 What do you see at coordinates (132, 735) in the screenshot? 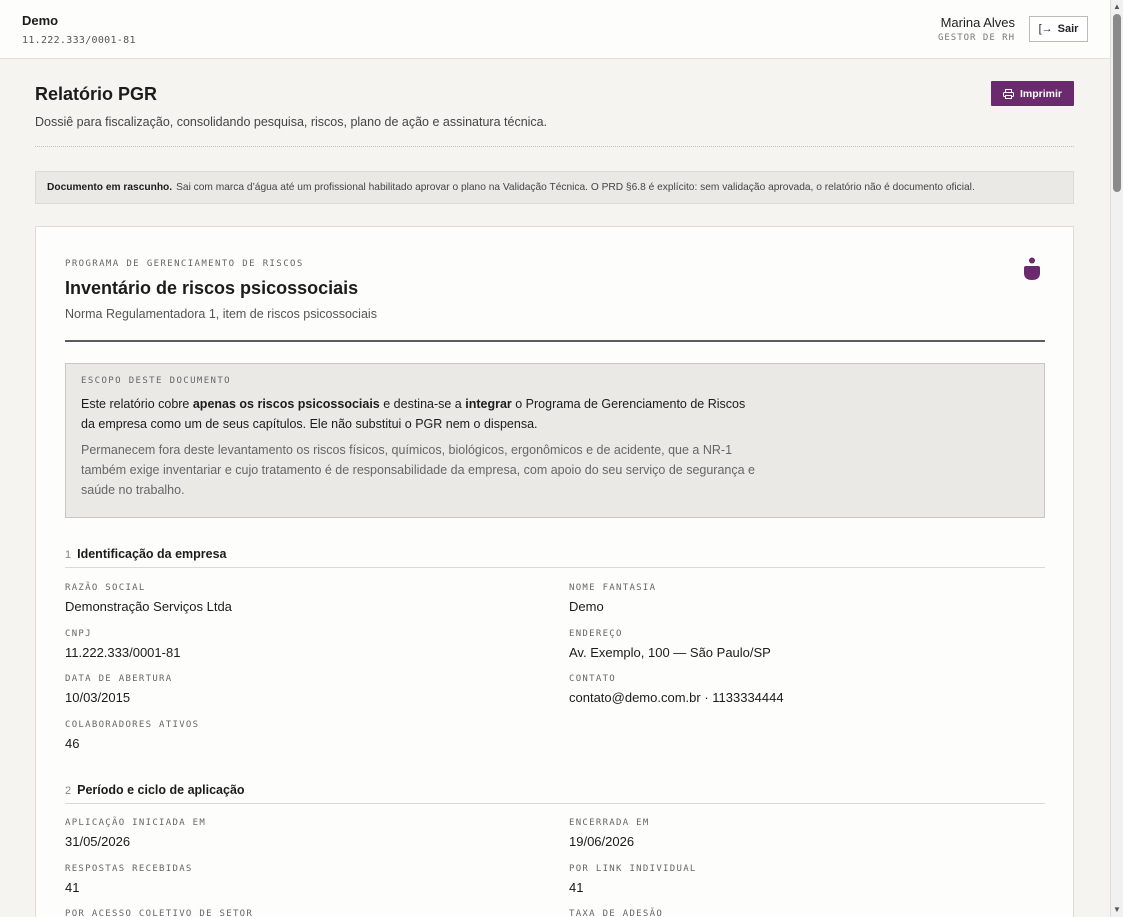
I see `field-colaboradores: COLABORADORES ATIVOS 46` at bounding box center [132, 735].